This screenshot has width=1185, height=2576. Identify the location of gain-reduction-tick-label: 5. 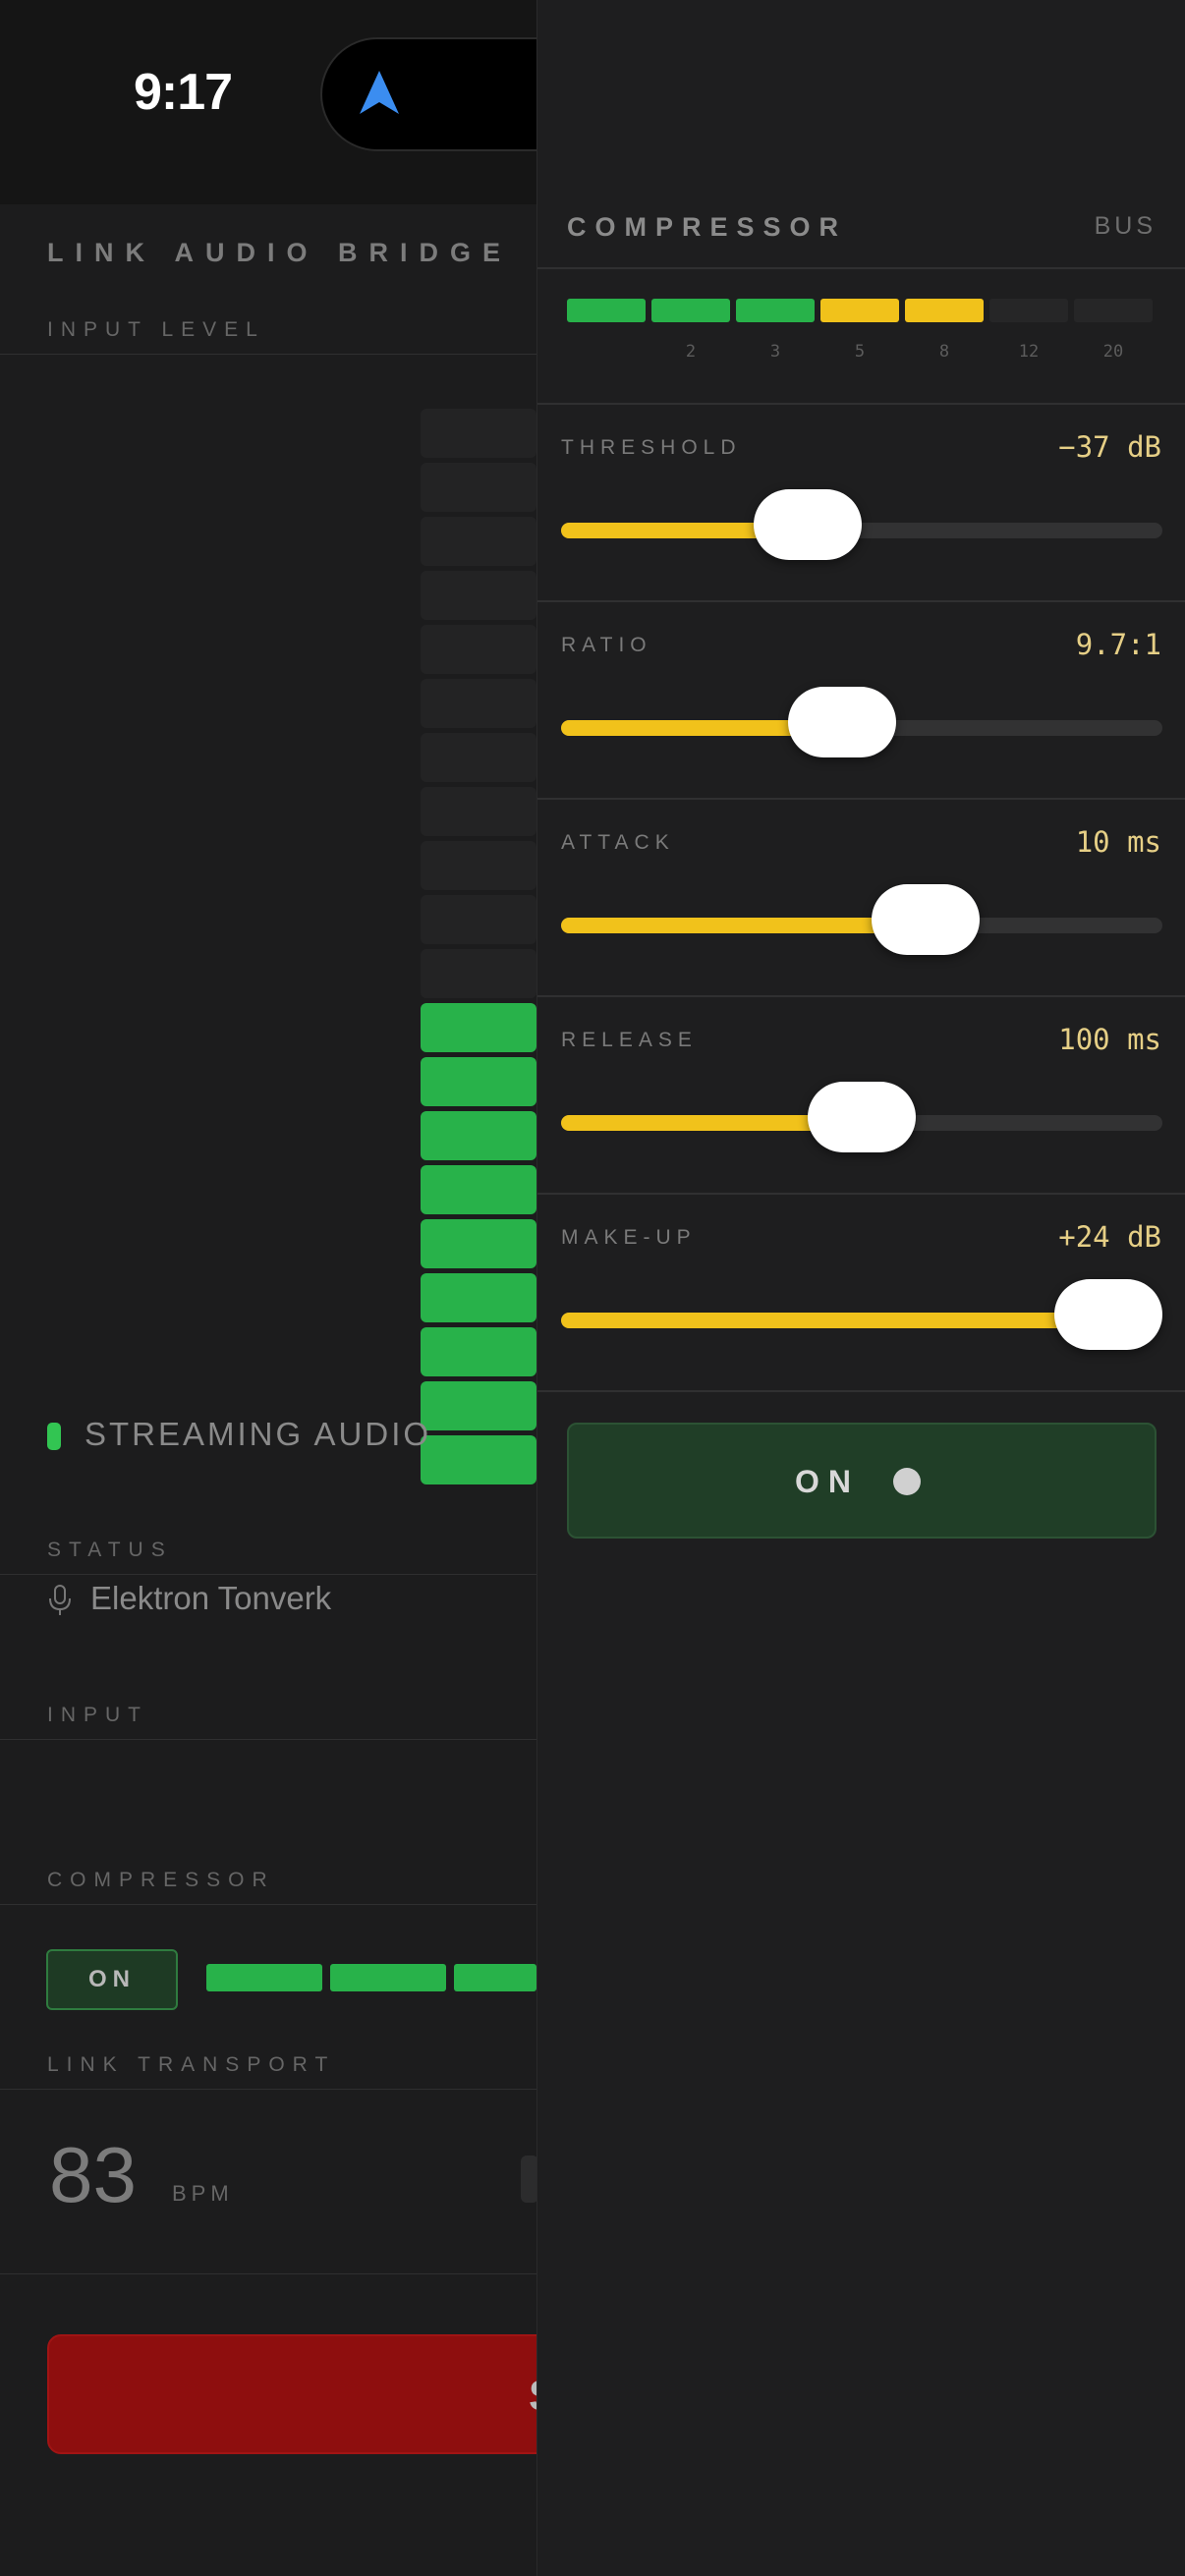
(860, 352).